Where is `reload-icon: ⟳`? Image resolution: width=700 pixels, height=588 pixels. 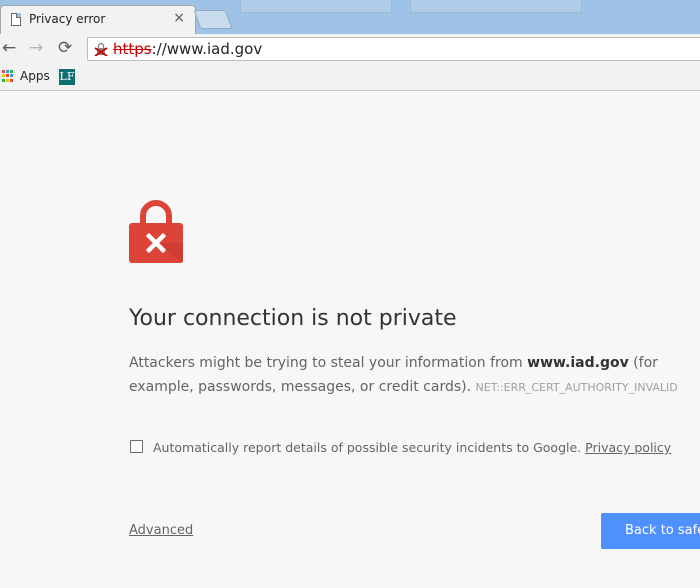 reload-icon: ⟳ is located at coordinates (65, 48).